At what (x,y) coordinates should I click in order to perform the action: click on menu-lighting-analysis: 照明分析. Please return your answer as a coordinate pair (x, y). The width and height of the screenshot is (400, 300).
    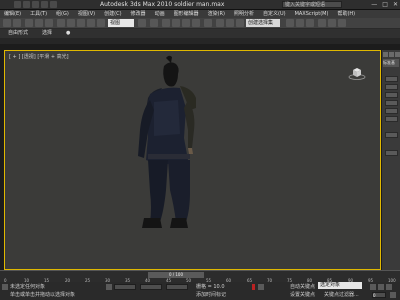
    Looking at the image, I should click on (244, 14).